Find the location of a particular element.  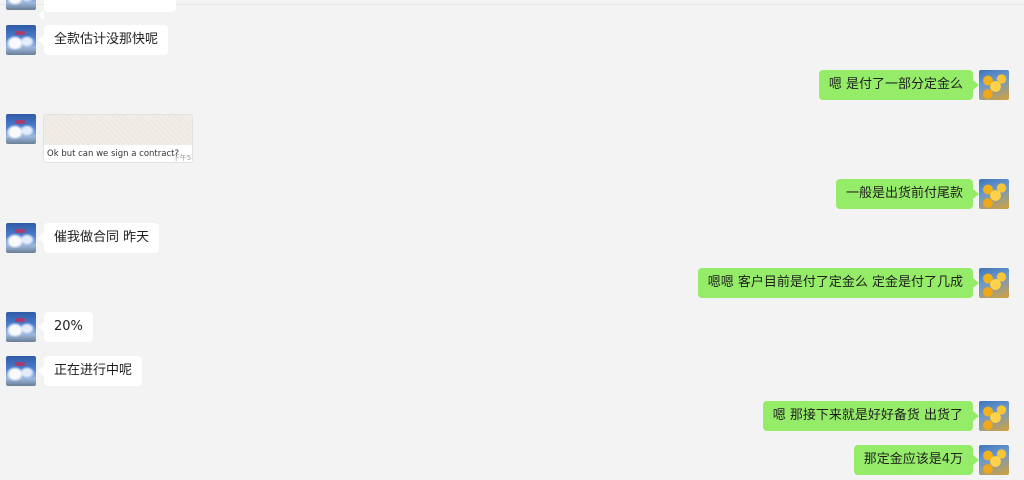

message-bubble-left: 全款估计没那快呢 is located at coordinates (103, 40).